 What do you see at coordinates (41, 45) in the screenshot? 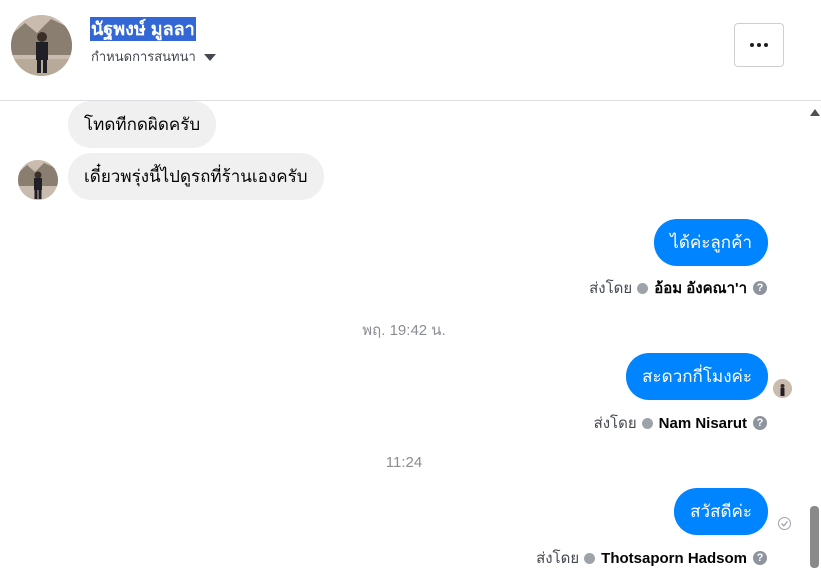
I see `contact-avatar` at bounding box center [41, 45].